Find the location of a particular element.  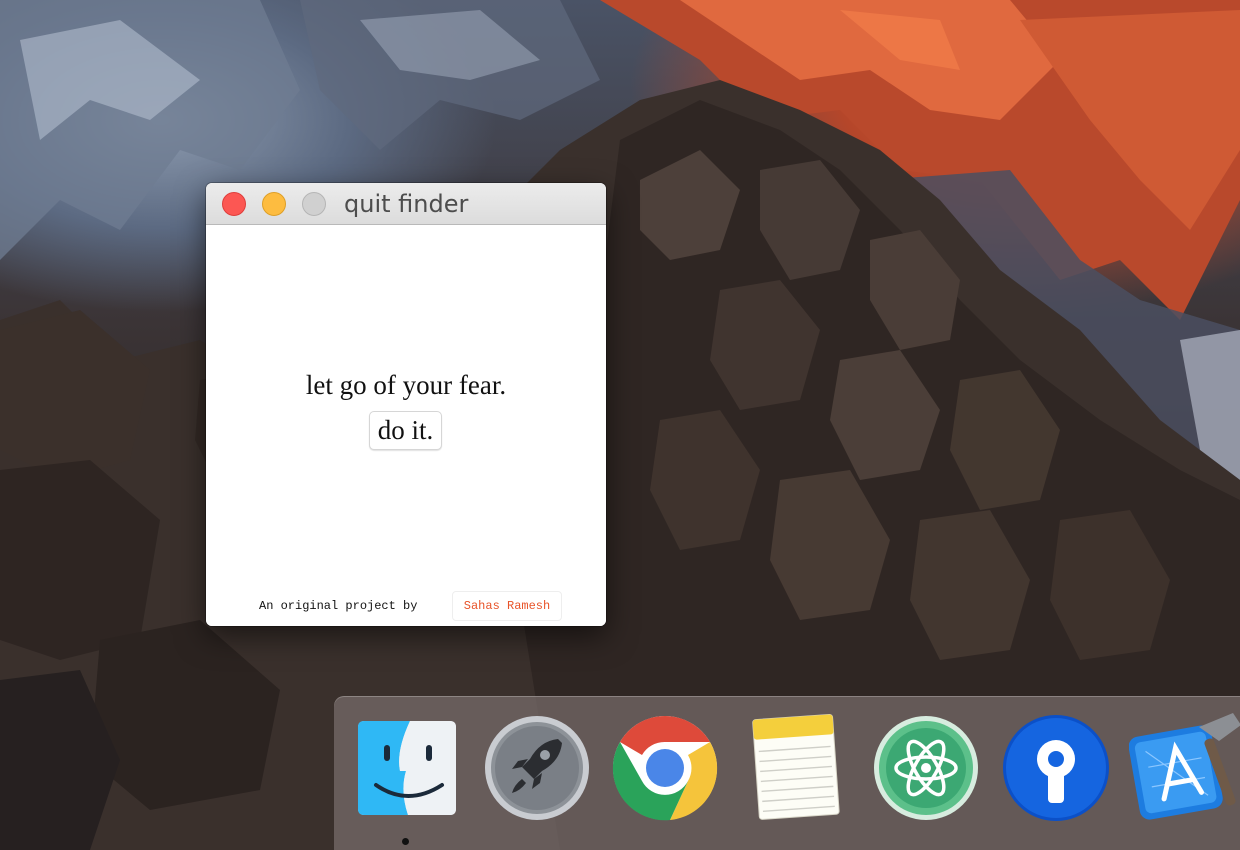

atom-icon is located at coordinates (926, 768).